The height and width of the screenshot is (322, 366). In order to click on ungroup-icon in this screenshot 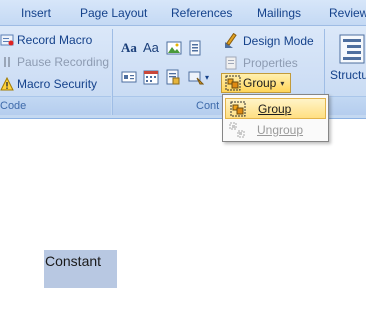, I will do `click(237, 129)`.